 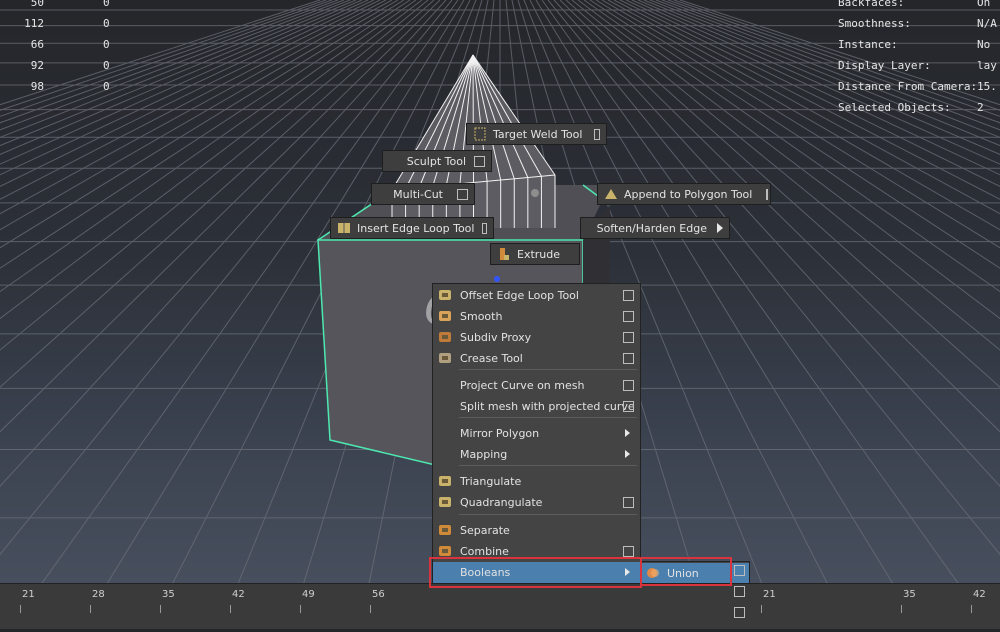 I want to click on extrude-icon, so click(x=504, y=254).